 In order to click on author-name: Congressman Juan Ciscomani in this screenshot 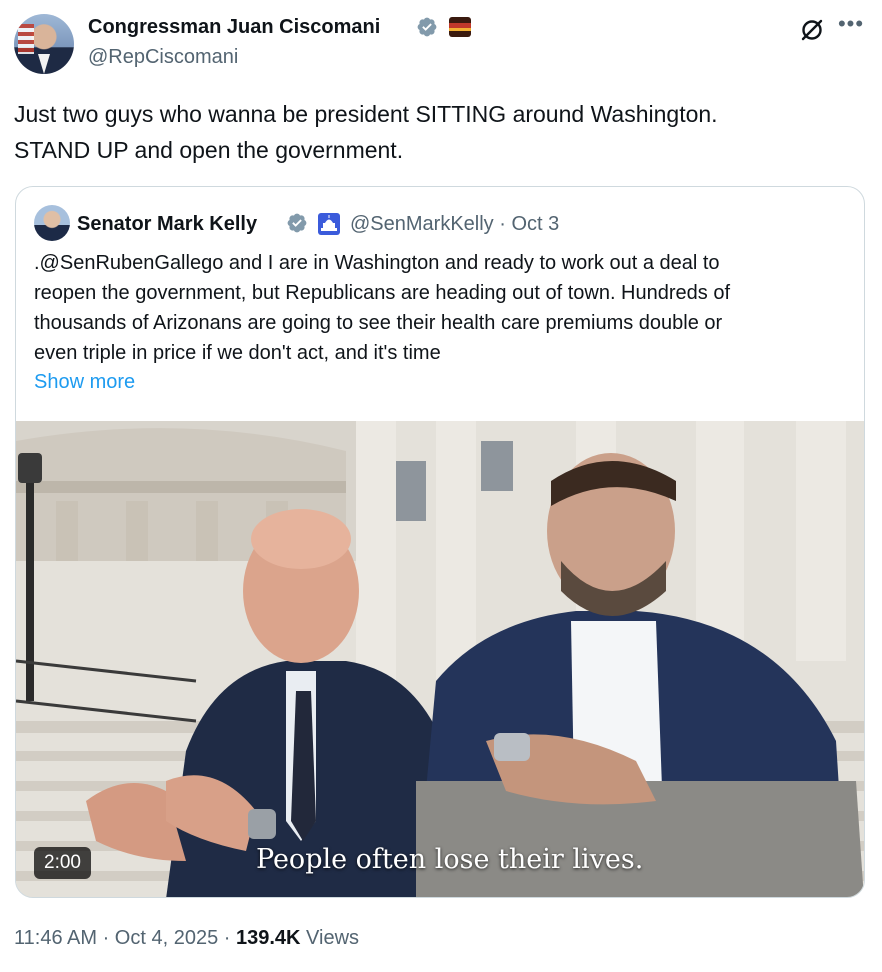, I will do `click(234, 27)`.